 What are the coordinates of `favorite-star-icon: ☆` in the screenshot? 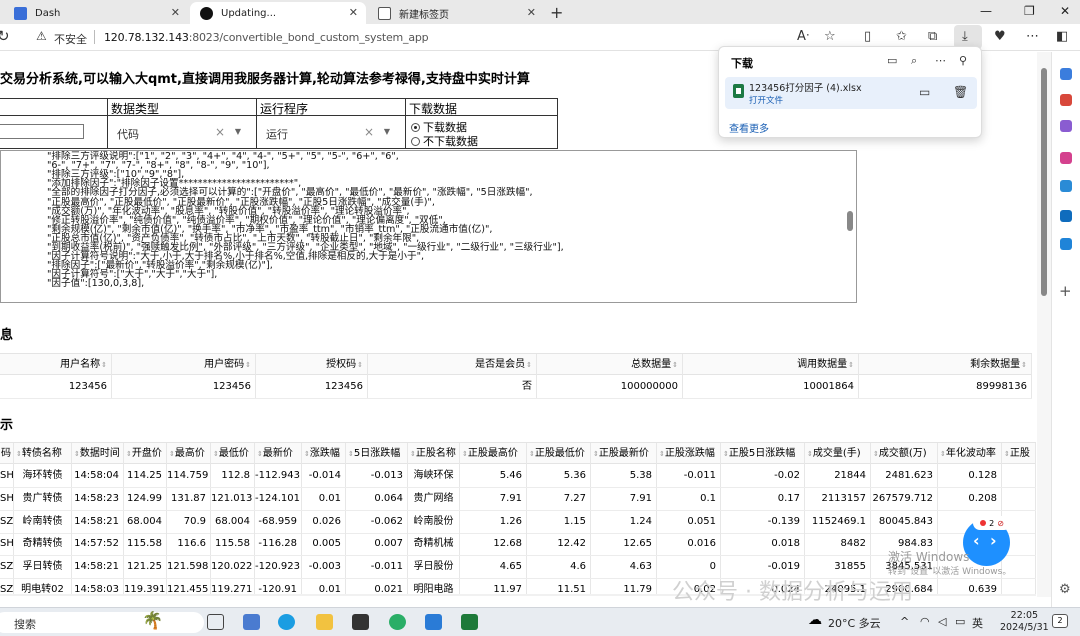 It's located at (830, 36).